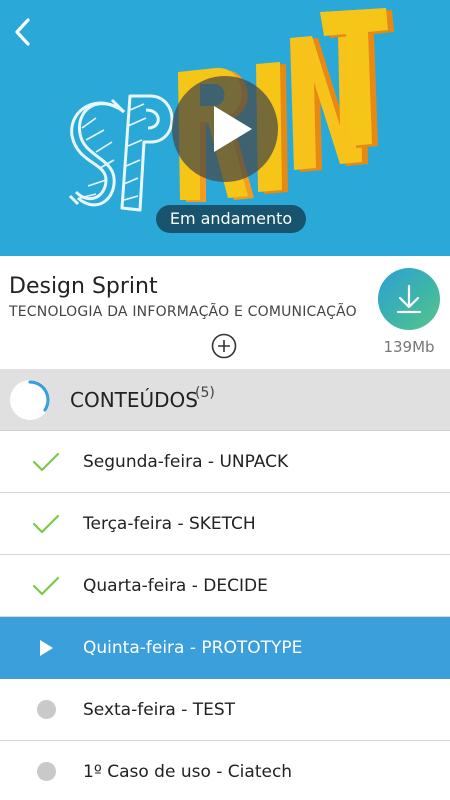 This screenshot has height=800, width=450. What do you see at coordinates (46, 648) in the screenshot?
I see `play-triangle-icon` at bounding box center [46, 648].